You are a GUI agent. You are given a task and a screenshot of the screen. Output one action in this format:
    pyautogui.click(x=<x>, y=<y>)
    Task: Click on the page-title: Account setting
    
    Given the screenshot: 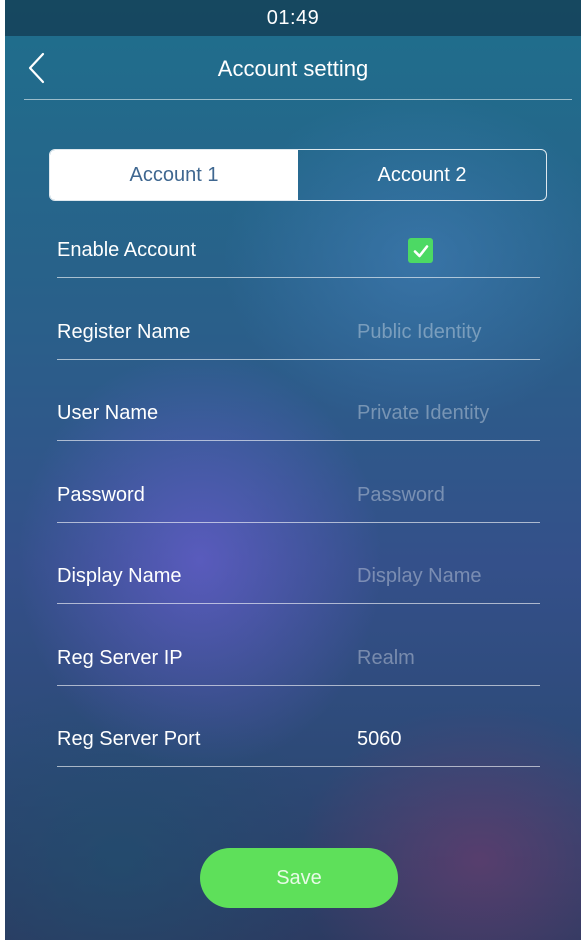 What is the action you would take?
    pyautogui.click(x=293, y=68)
    